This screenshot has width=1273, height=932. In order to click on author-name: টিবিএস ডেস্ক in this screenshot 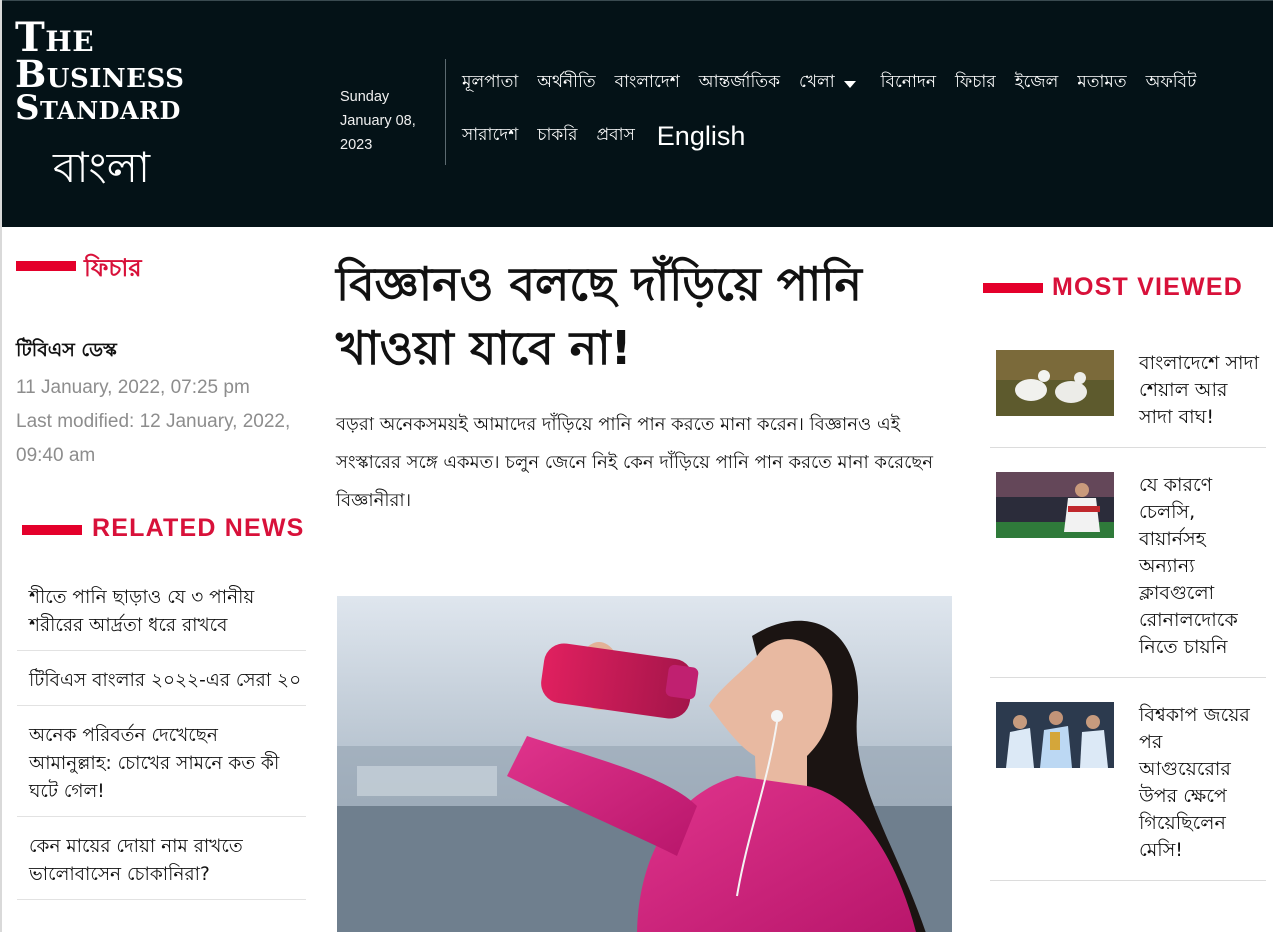, I will do `click(66, 352)`.